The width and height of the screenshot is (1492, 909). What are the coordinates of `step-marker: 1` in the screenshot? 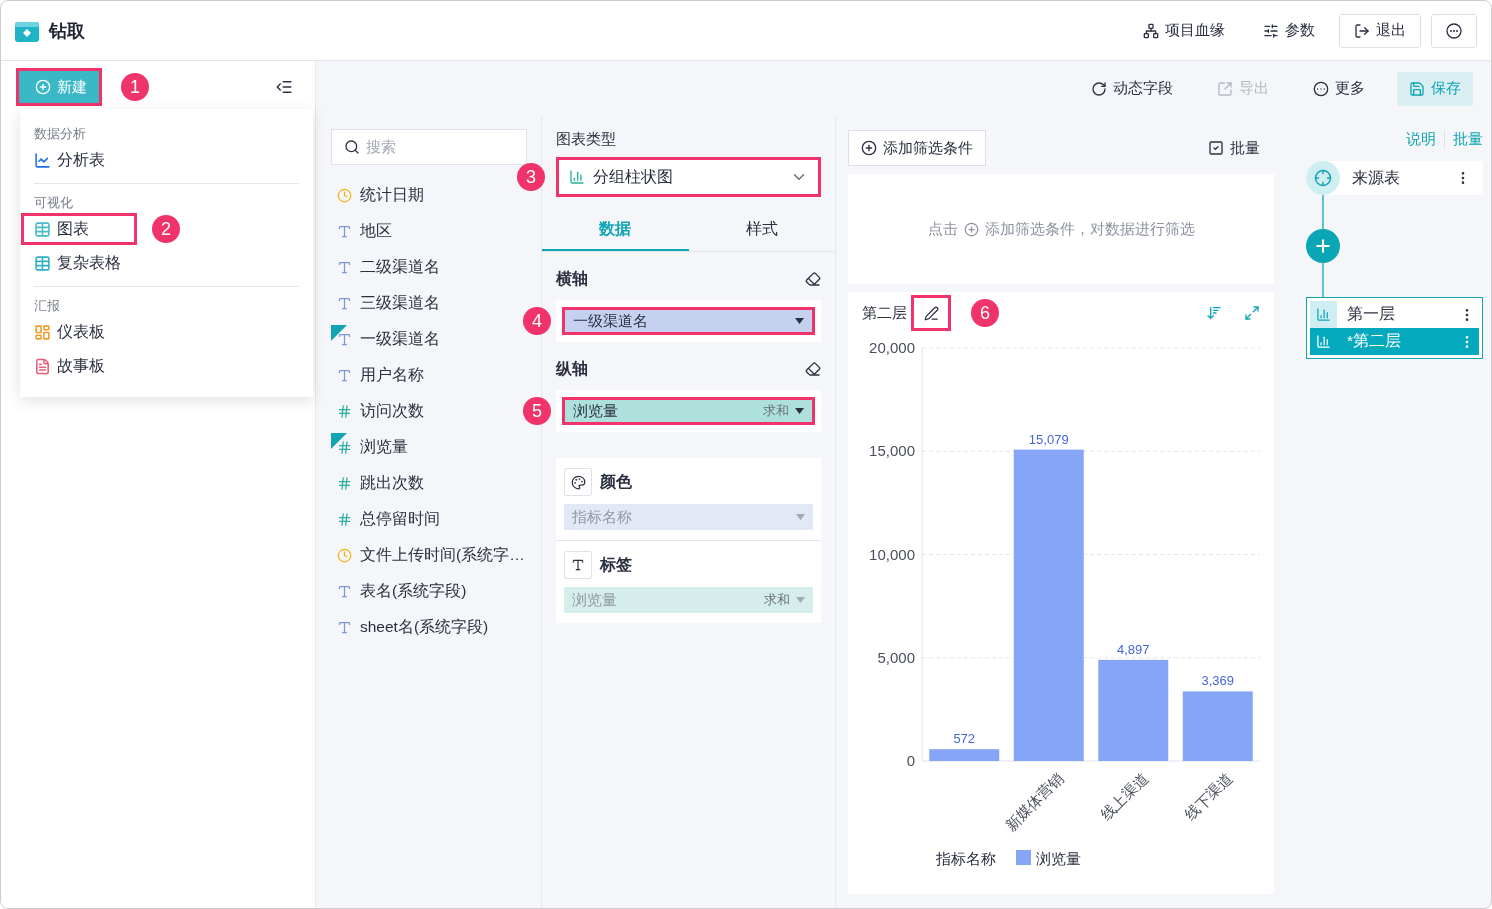 It's located at (135, 87).